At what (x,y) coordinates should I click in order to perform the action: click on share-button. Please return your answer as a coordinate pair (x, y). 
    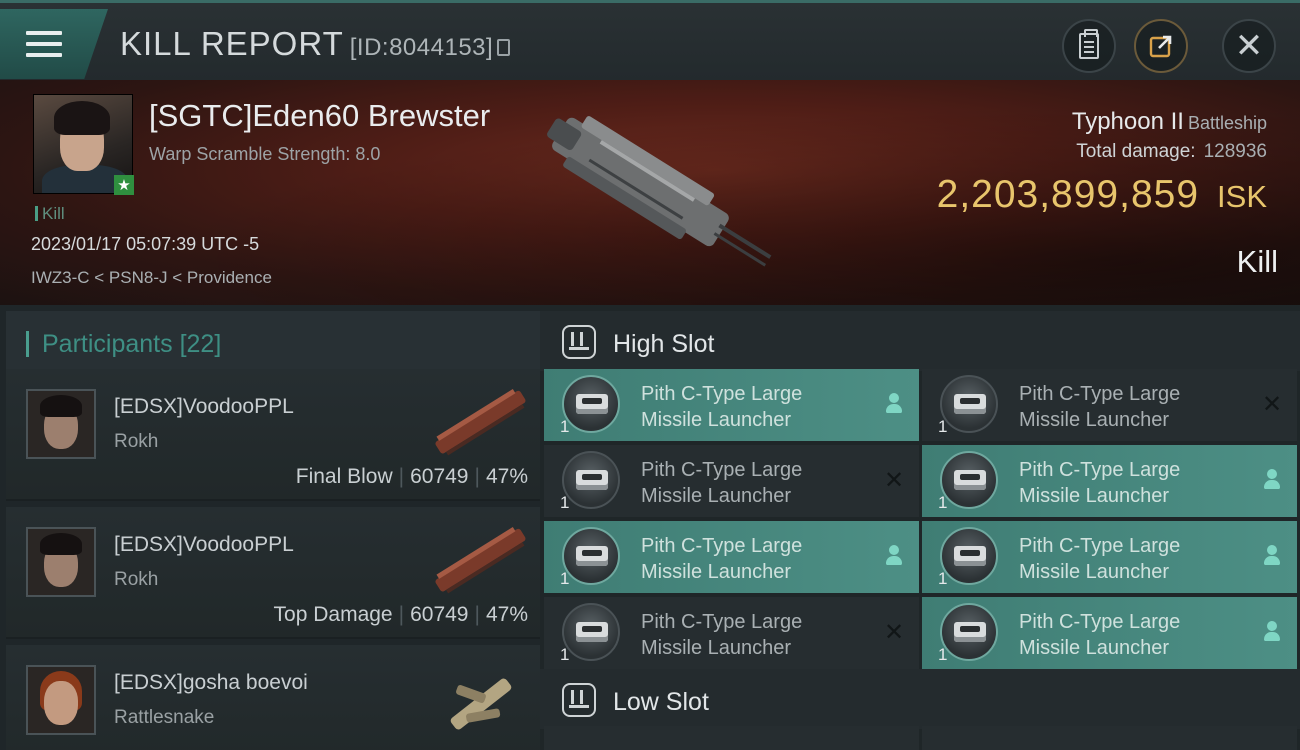
    Looking at the image, I should click on (1161, 46).